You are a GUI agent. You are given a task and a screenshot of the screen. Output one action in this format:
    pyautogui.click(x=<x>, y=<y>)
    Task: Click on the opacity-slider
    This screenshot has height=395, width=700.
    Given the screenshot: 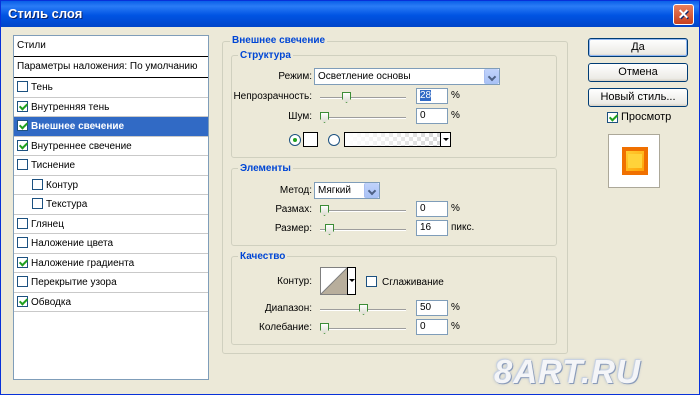 What is the action you would take?
    pyautogui.click(x=363, y=97)
    